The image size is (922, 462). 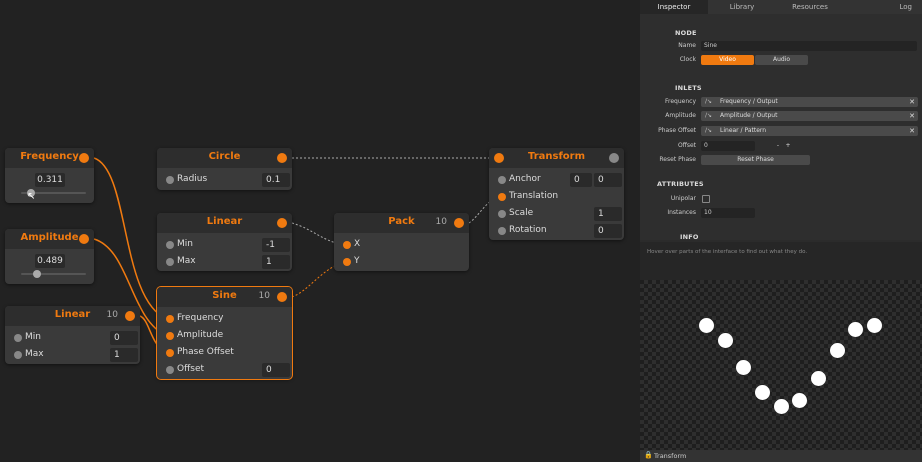 What do you see at coordinates (276, 245) in the screenshot?
I see `param-value: -1` at bounding box center [276, 245].